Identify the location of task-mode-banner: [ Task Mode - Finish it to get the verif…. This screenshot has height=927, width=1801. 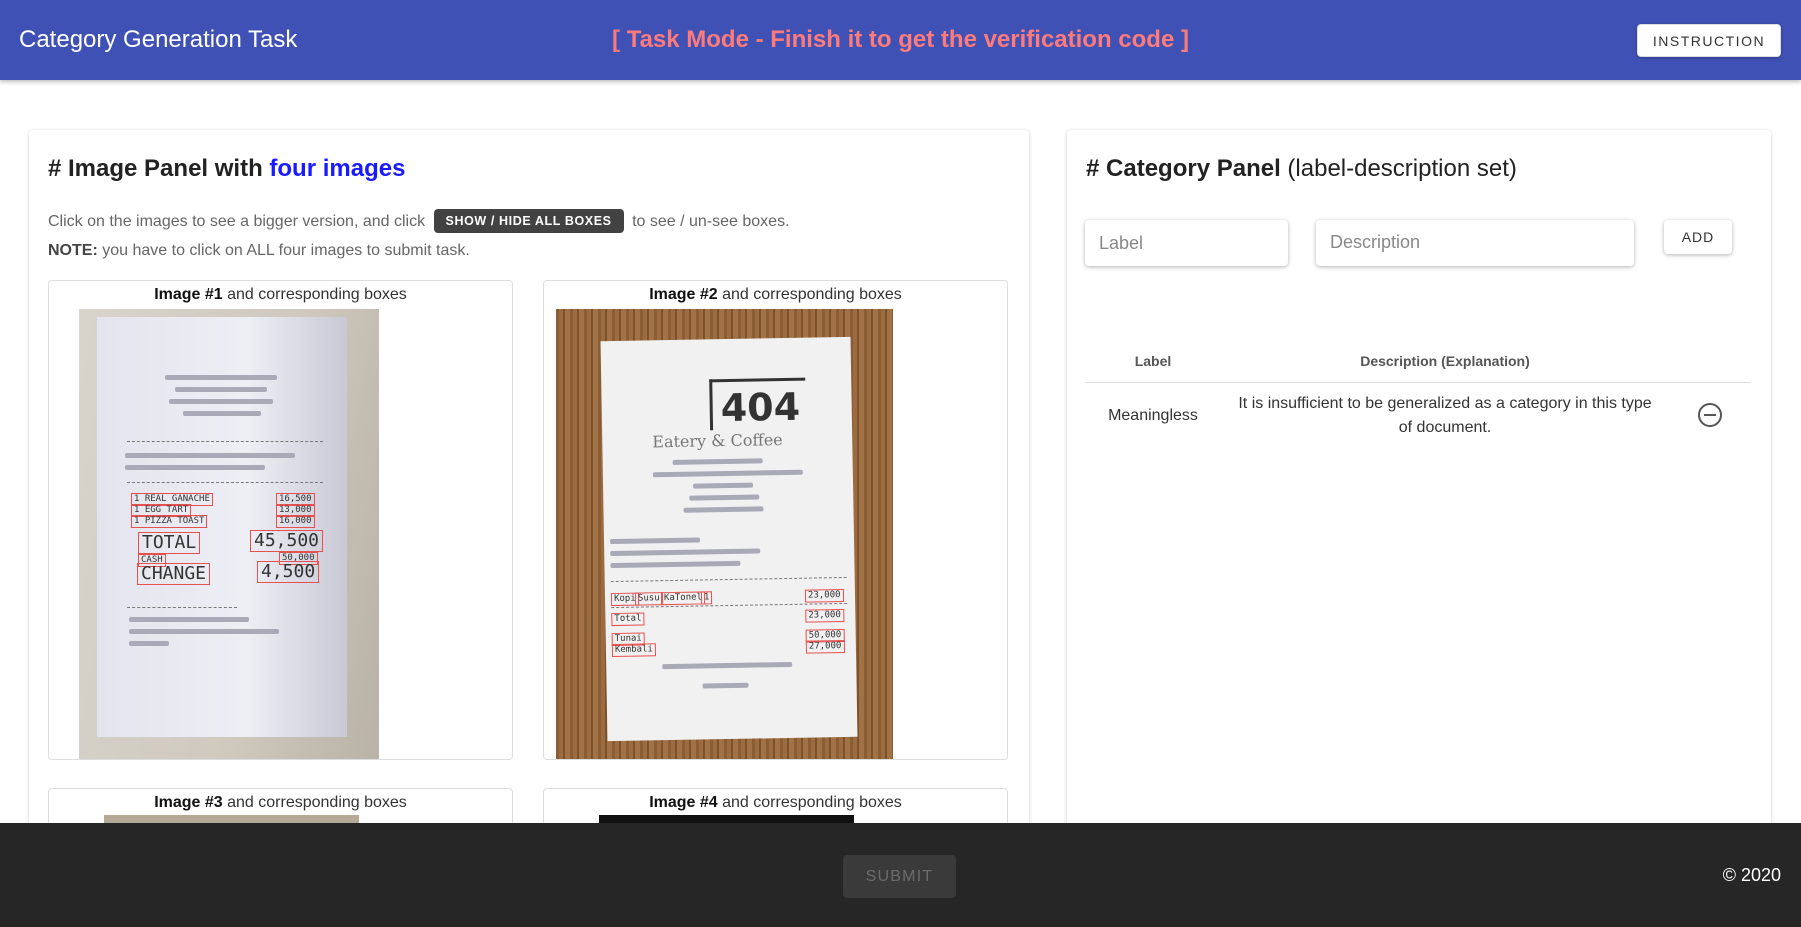
(900, 39).